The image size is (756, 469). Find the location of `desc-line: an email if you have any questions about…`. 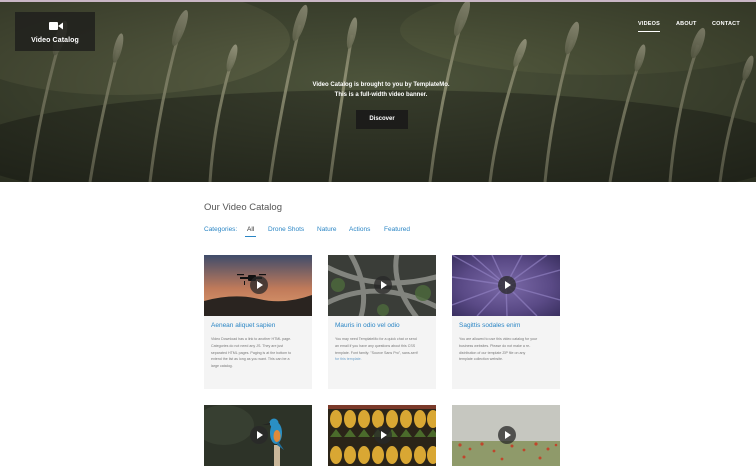

desc-line: an email if you have any questions about… is located at coordinates (375, 345).